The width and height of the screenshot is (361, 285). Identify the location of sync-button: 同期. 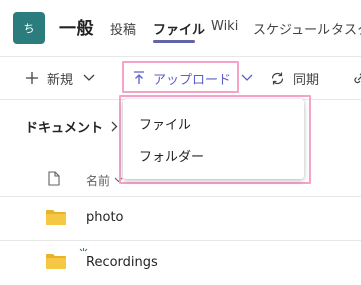
(294, 78).